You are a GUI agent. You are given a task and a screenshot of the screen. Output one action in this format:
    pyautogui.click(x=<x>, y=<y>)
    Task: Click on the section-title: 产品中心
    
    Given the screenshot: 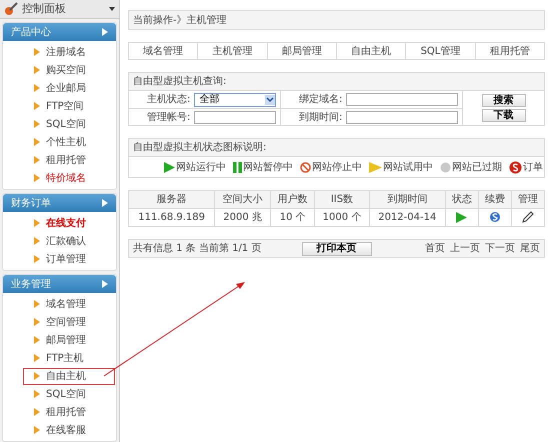 What is the action you would take?
    pyautogui.click(x=31, y=33)
    